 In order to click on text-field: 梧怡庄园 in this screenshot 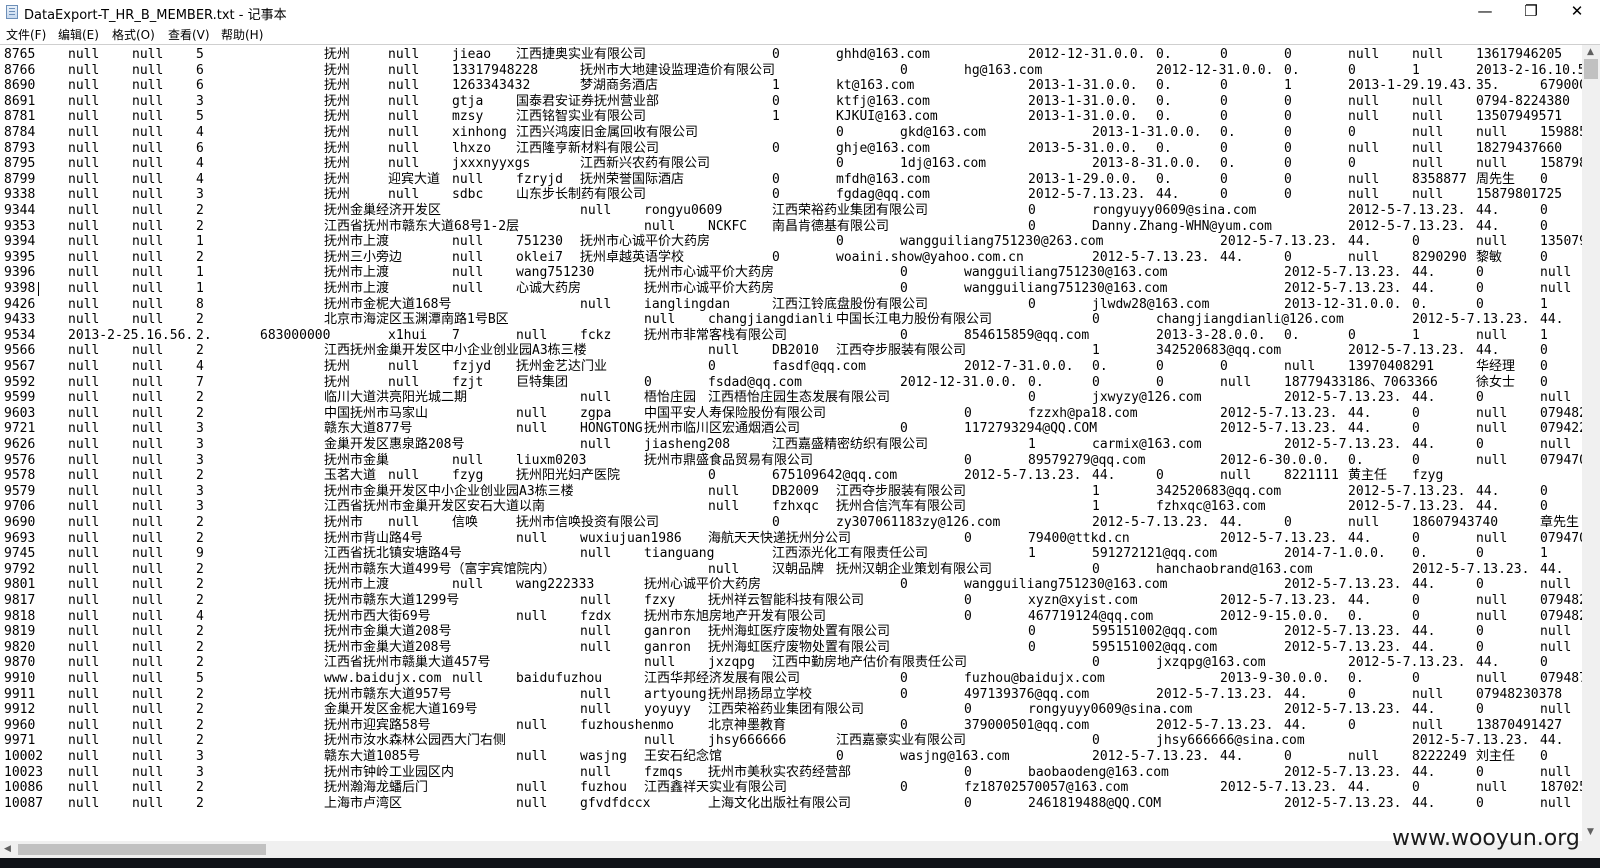, I will do `click(670, 398)`.